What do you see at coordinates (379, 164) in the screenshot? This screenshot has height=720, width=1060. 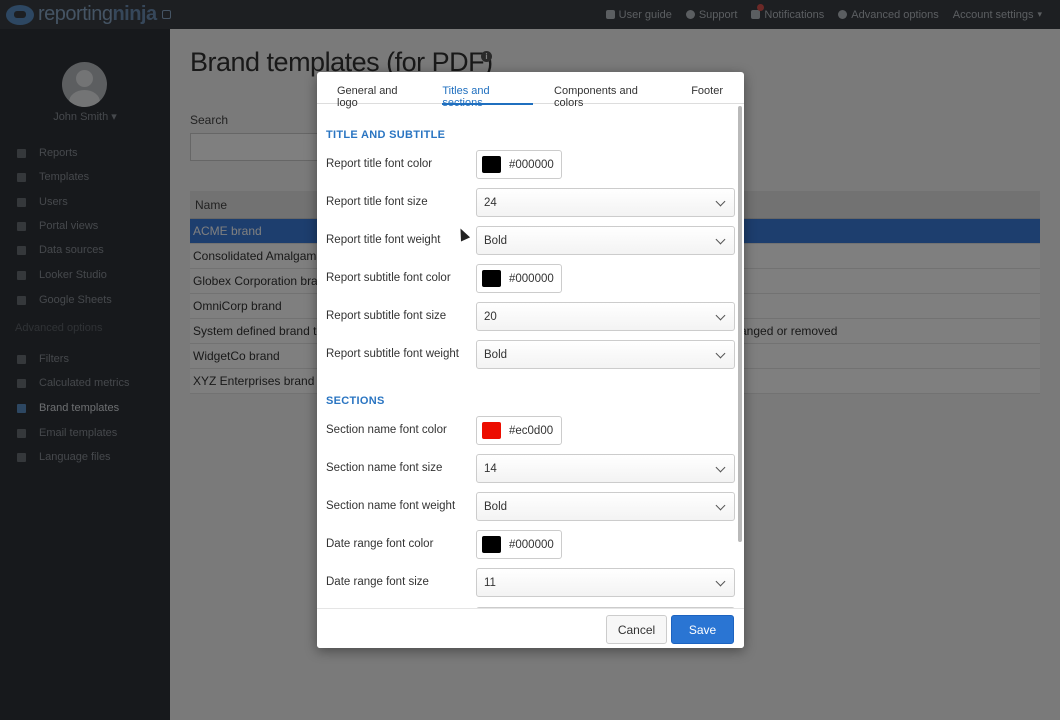 I see `report-title-color-label: Report title font color` at bounding box center [379, 164].